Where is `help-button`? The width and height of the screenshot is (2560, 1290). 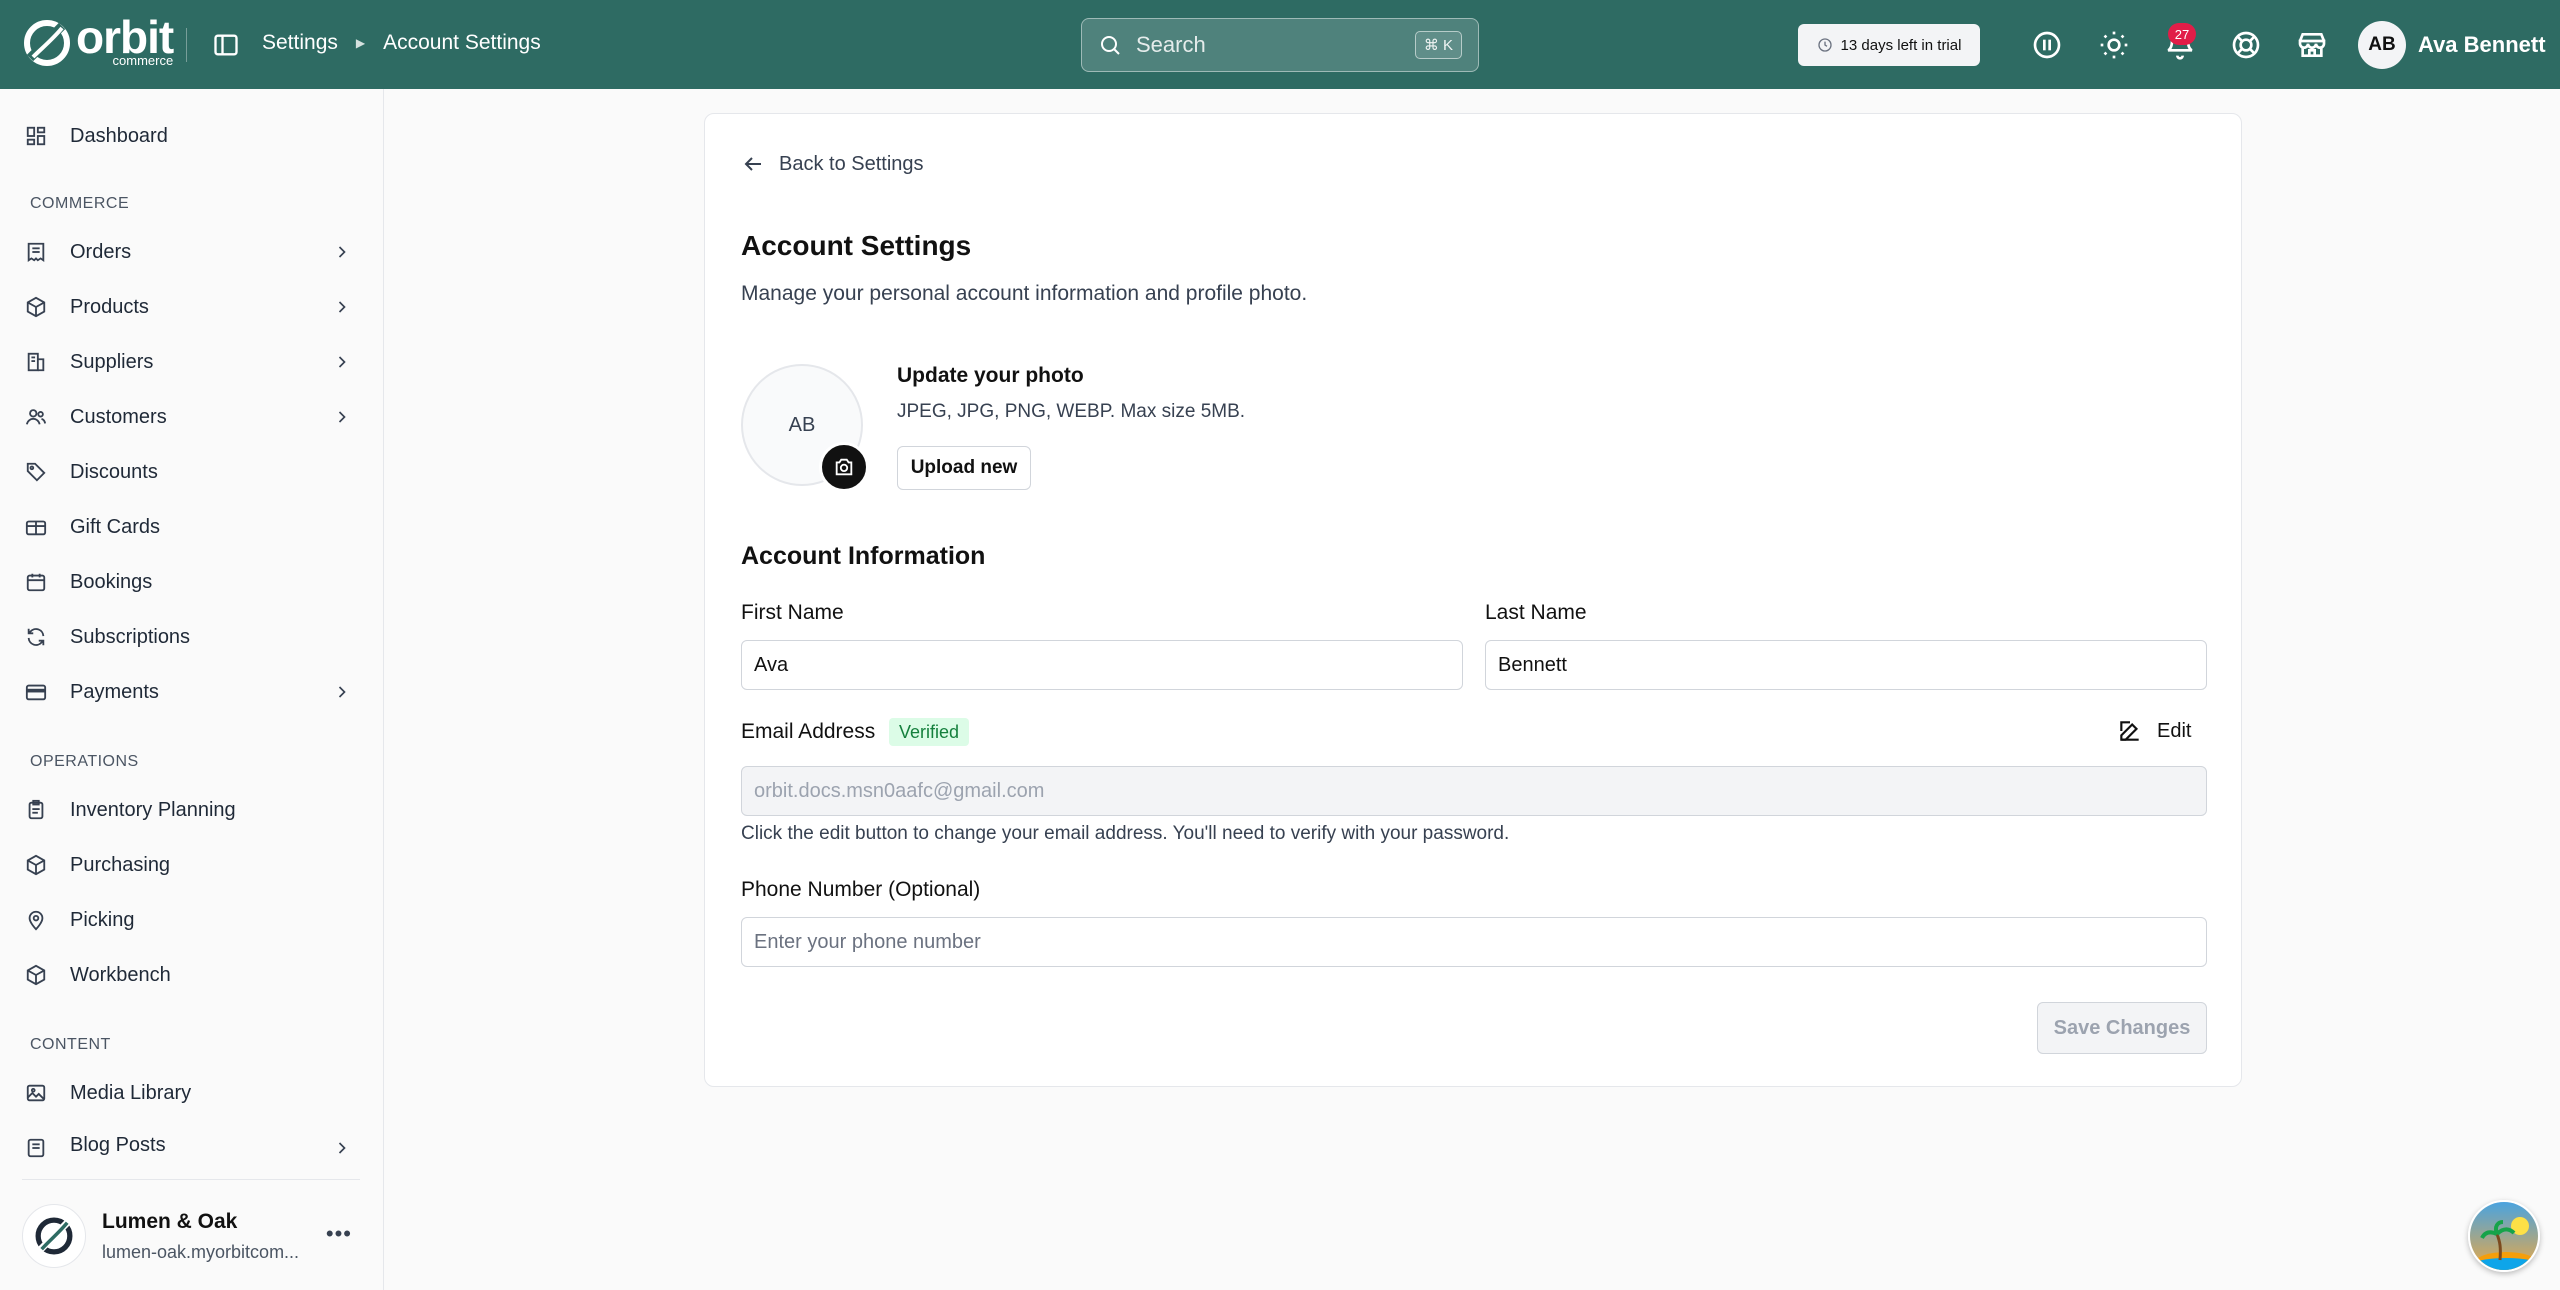 help-button is located at coordinates (2246, 45).